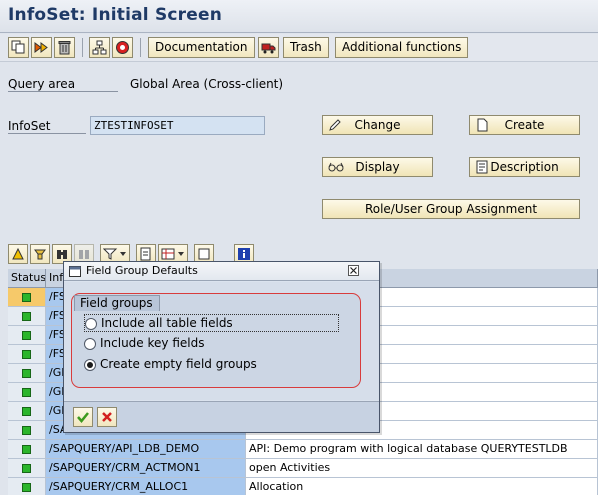  Describe the element at coordinates (482, 167) in the screenshot. I see `description-icon` at that location.